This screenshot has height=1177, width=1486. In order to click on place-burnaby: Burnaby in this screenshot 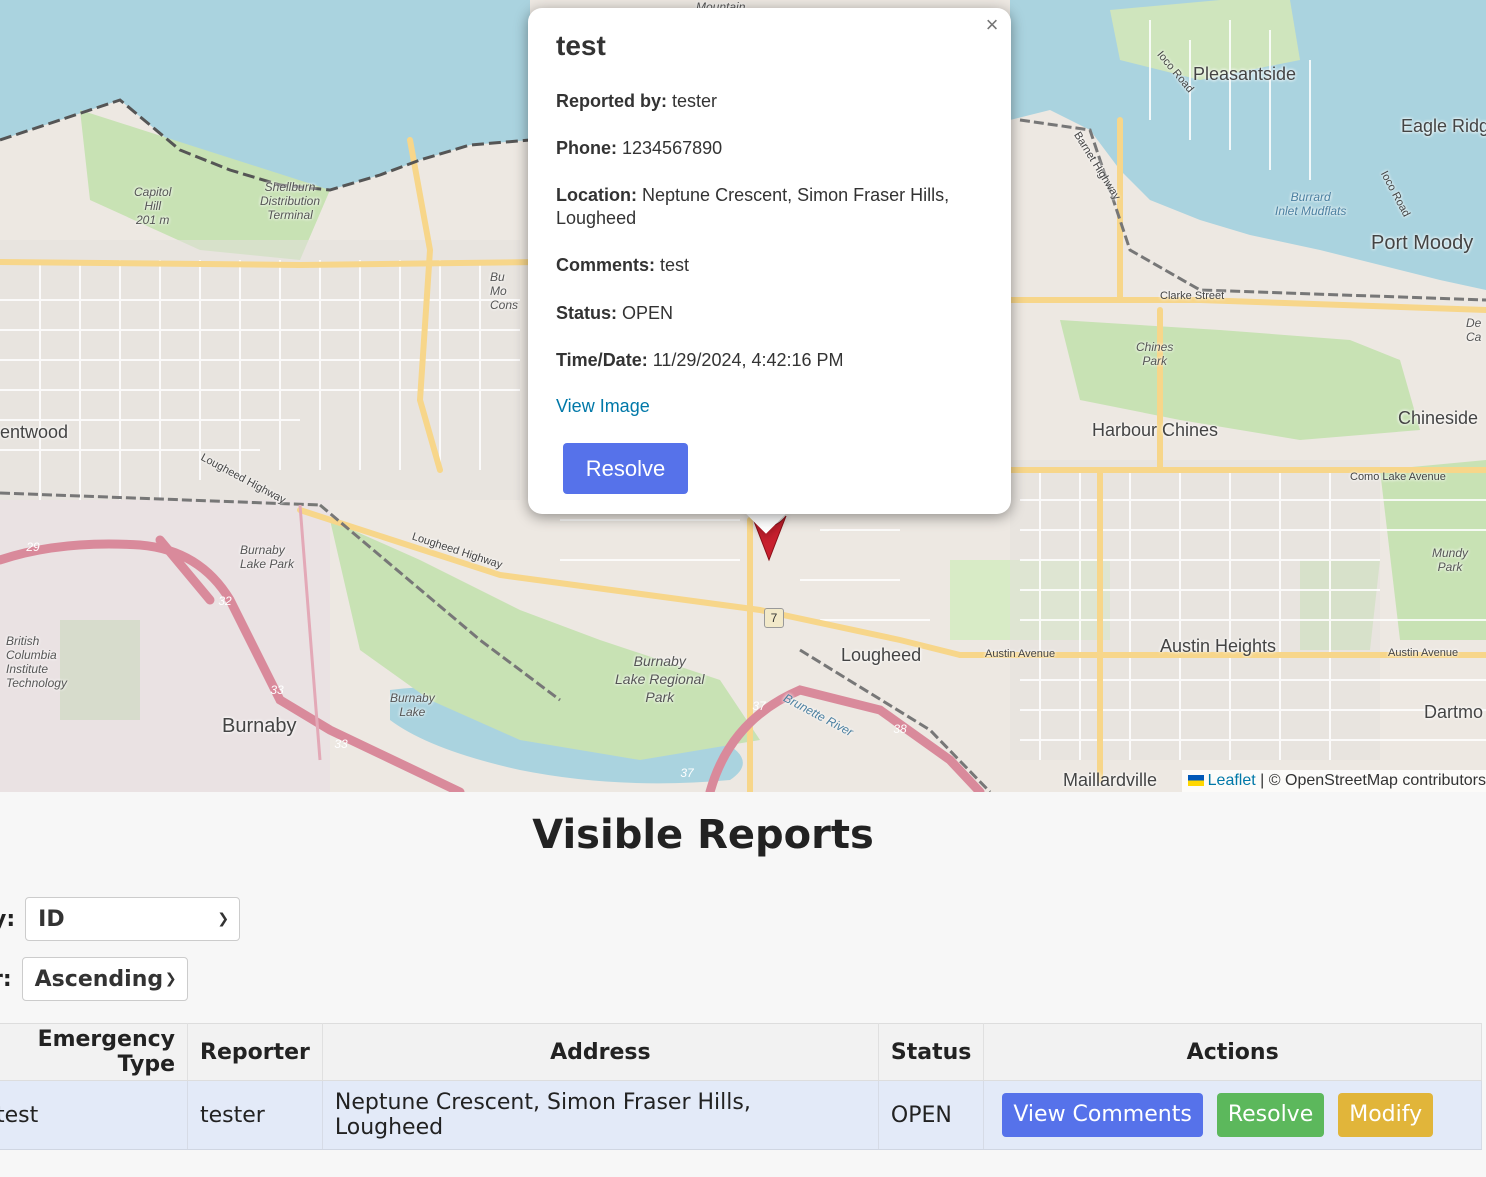, I will do `click(259, 726)`.